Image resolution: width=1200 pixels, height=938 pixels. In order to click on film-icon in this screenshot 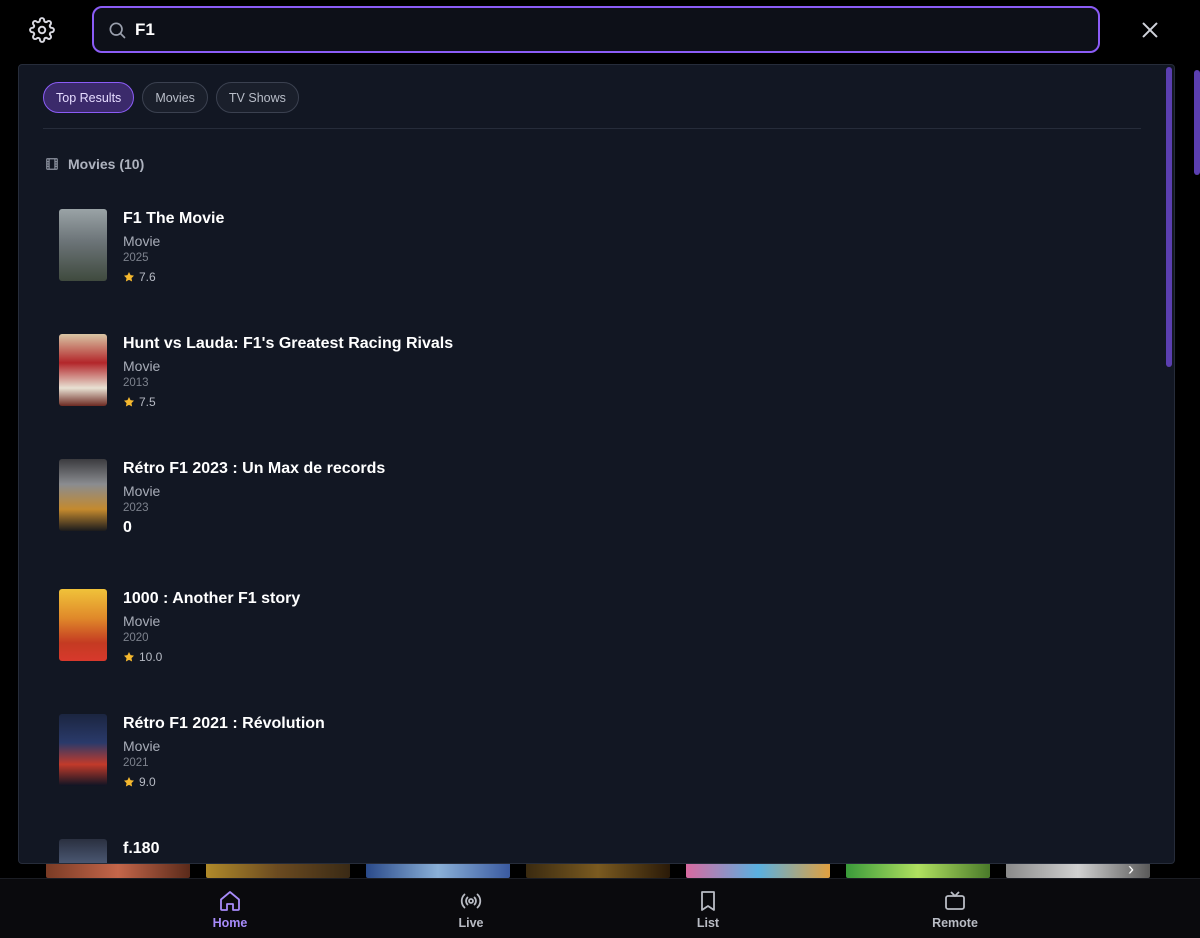, I will do `click(52, 164)`.